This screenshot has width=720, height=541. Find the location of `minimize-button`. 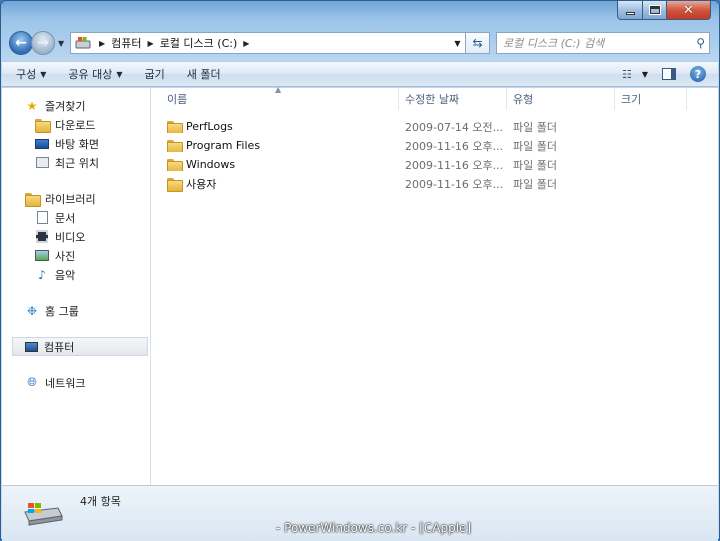

minimize-button is located at coordinates (630, 10).